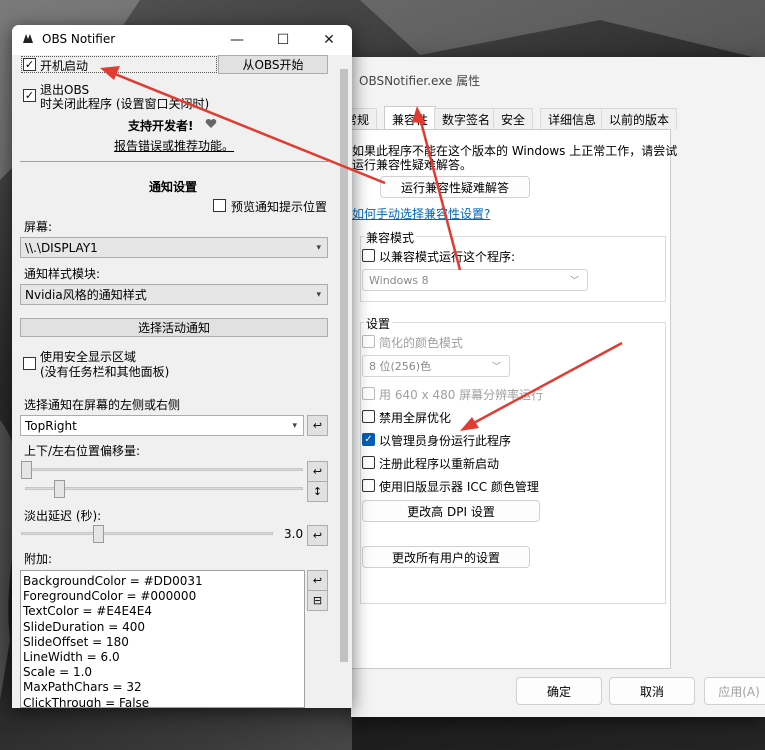  Describe the element at coordinates (412, 165) in the screenshot. I see `intro-line-2: 运行兼容性疑难解答。` at that location.